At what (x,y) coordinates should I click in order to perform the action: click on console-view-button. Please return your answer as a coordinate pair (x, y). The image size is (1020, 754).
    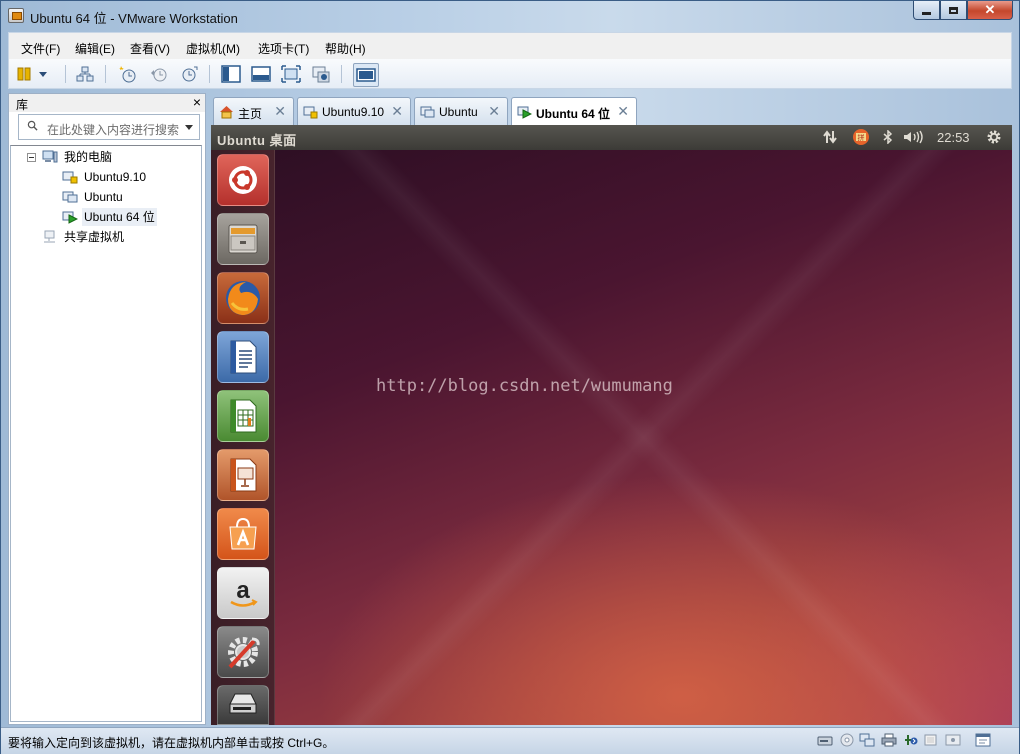
    Looking at the image, I should click on (366, 75).